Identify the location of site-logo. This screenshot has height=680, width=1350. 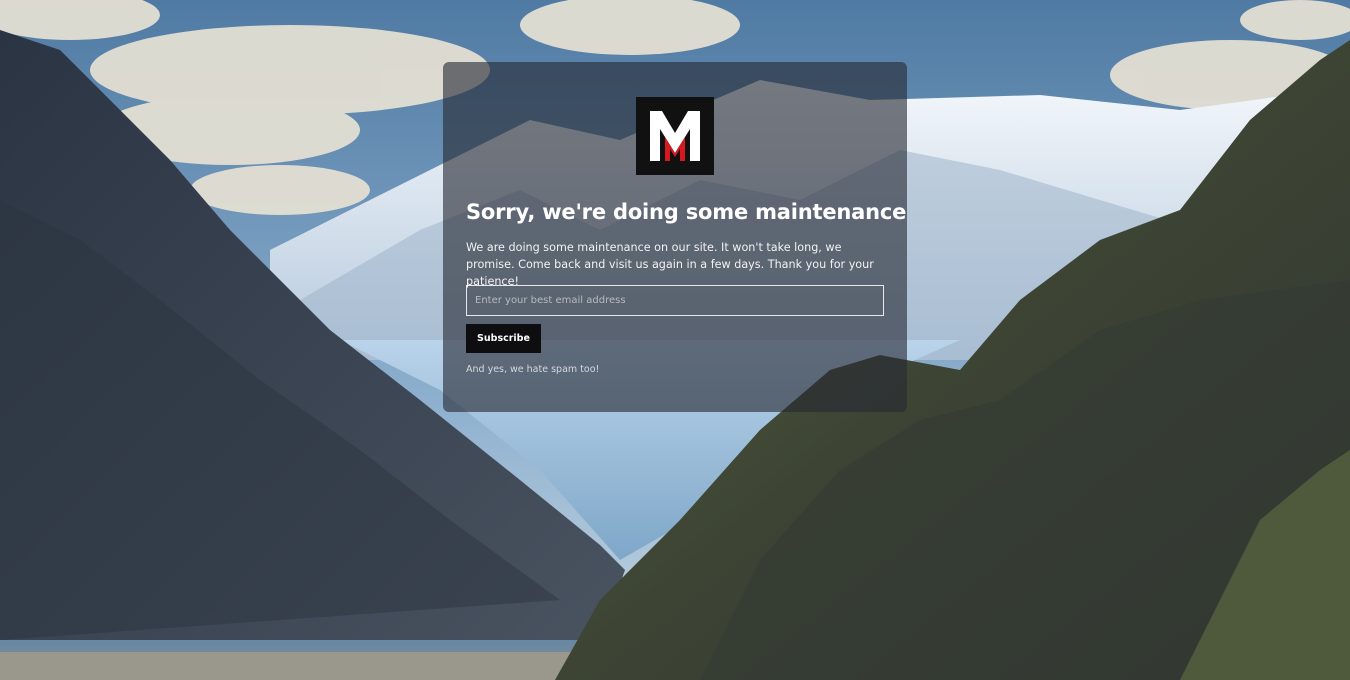
(675, 136).